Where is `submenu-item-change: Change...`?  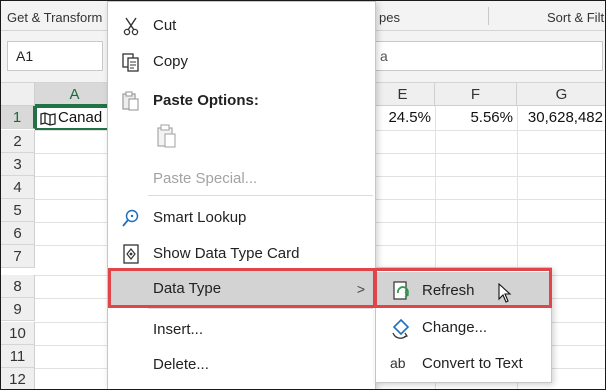
submenu-item-change: Change... is located at coordinates (463, 327).